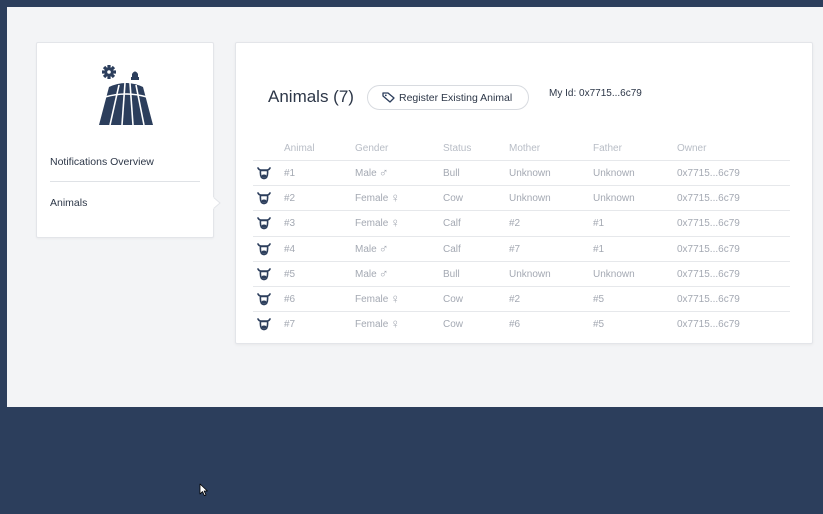 This screenshot has width=823, height=514. I want to click on tag-icon, so click(388, 97).